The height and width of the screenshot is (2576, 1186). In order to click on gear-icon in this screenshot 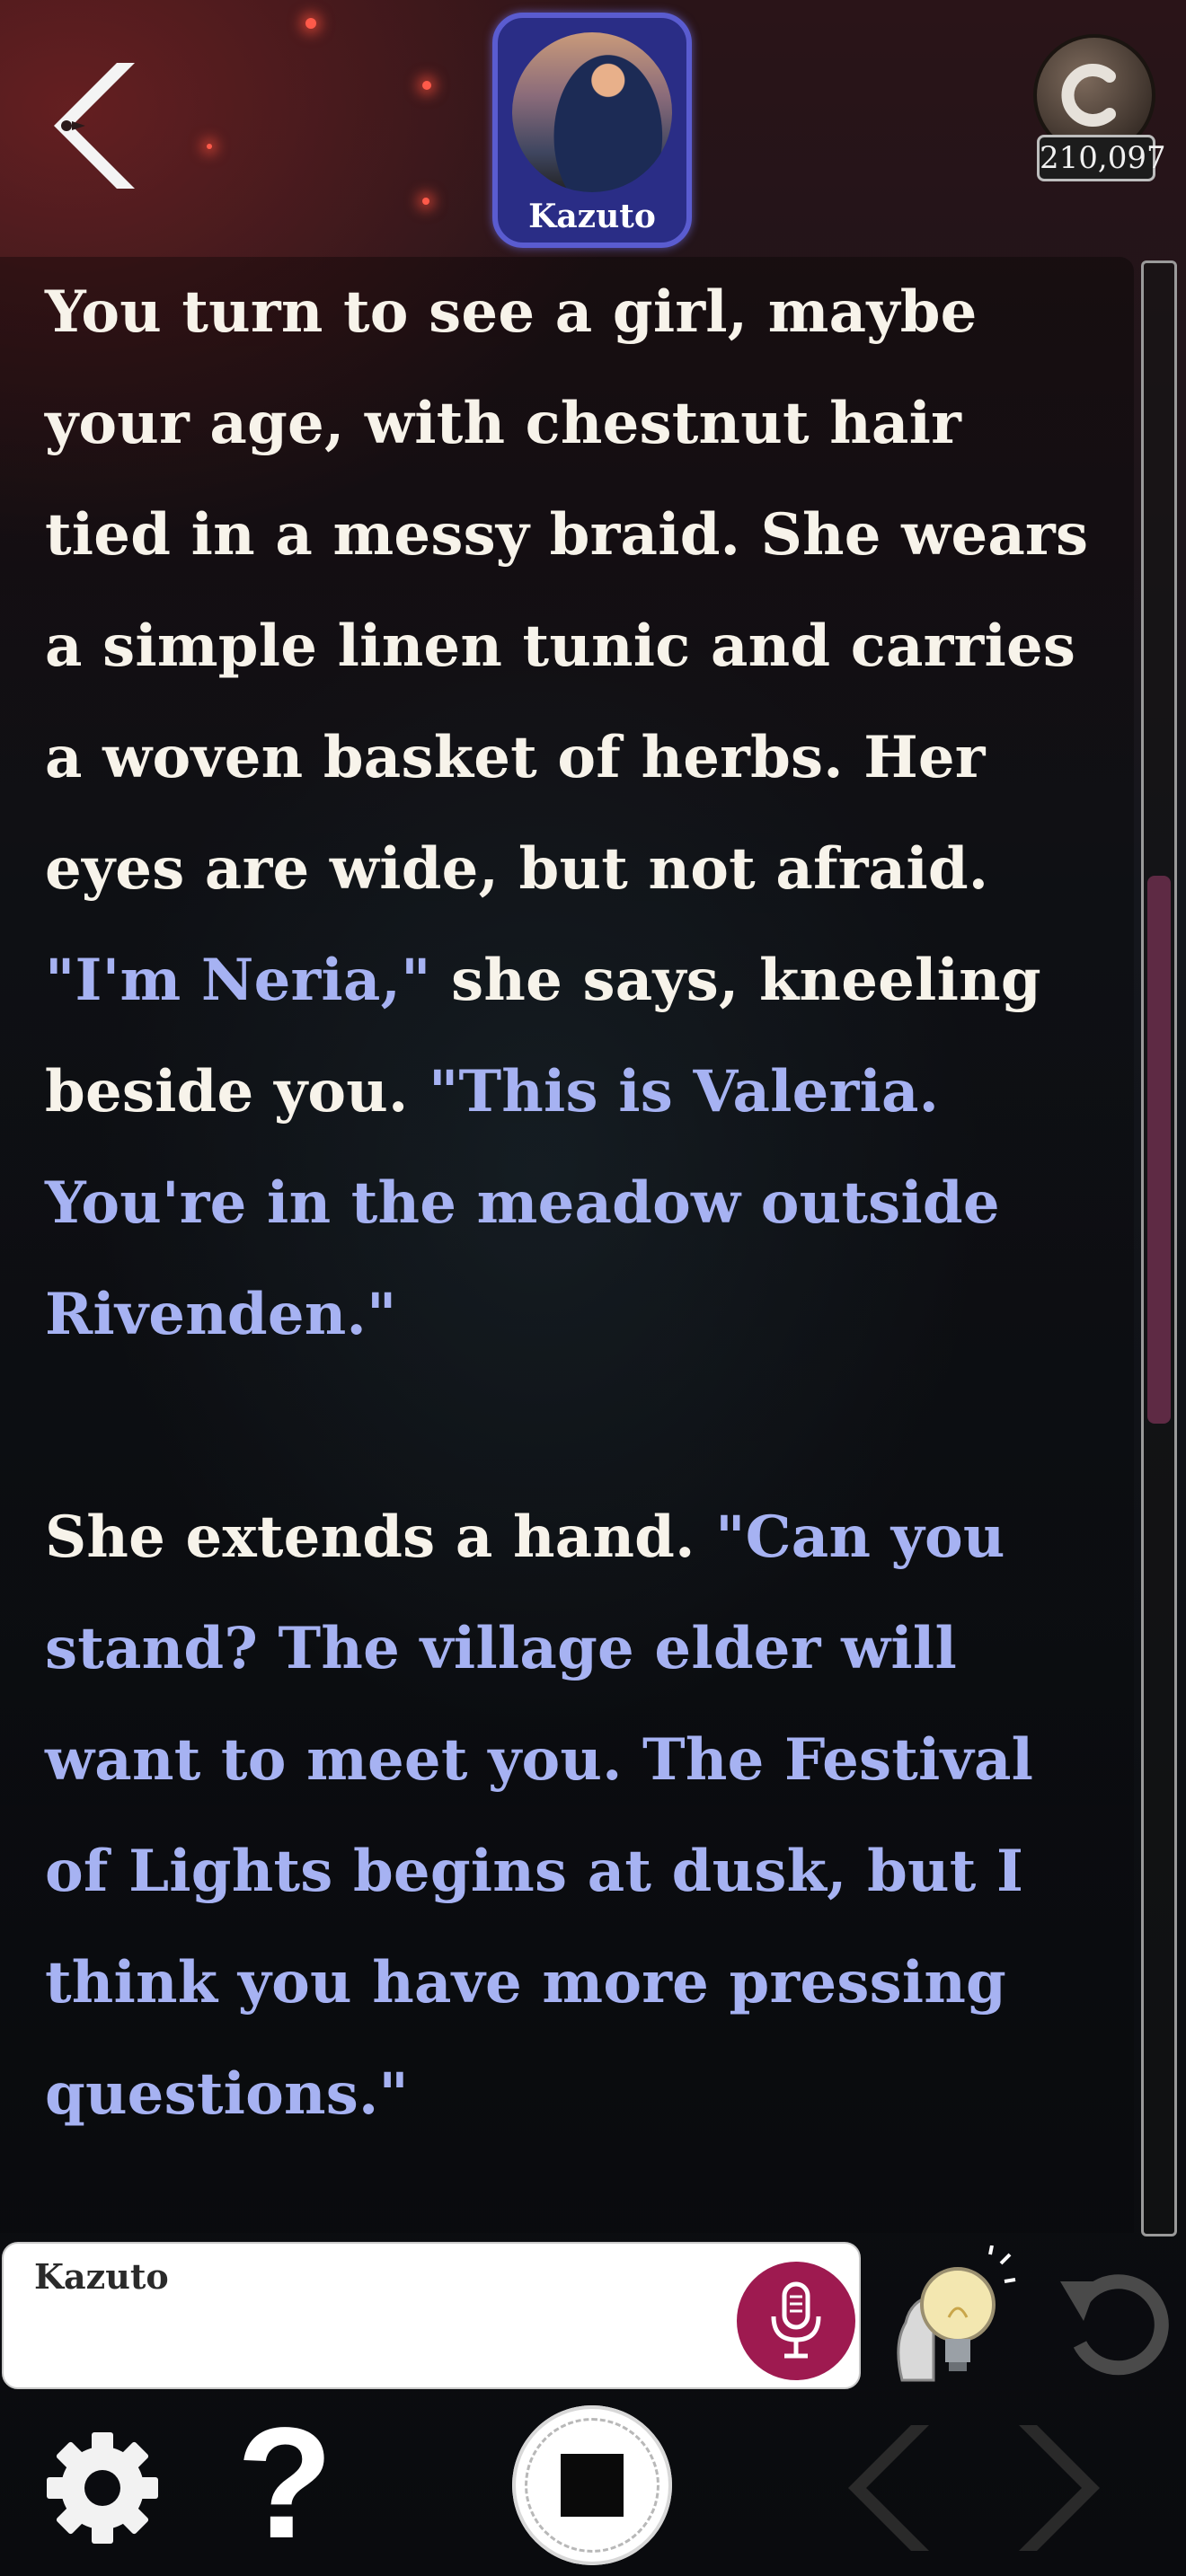, I will do `click(102, 2488)`.